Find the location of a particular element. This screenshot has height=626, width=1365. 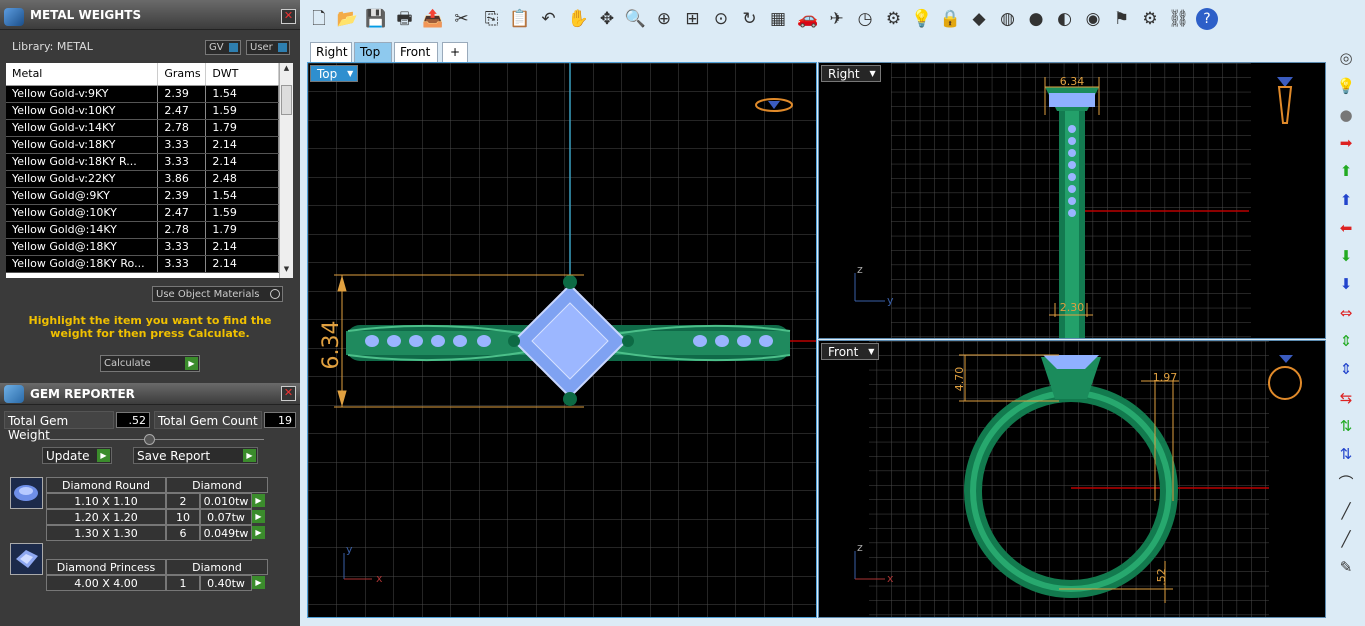

splitter-handle is located at coordinates (149, 439).